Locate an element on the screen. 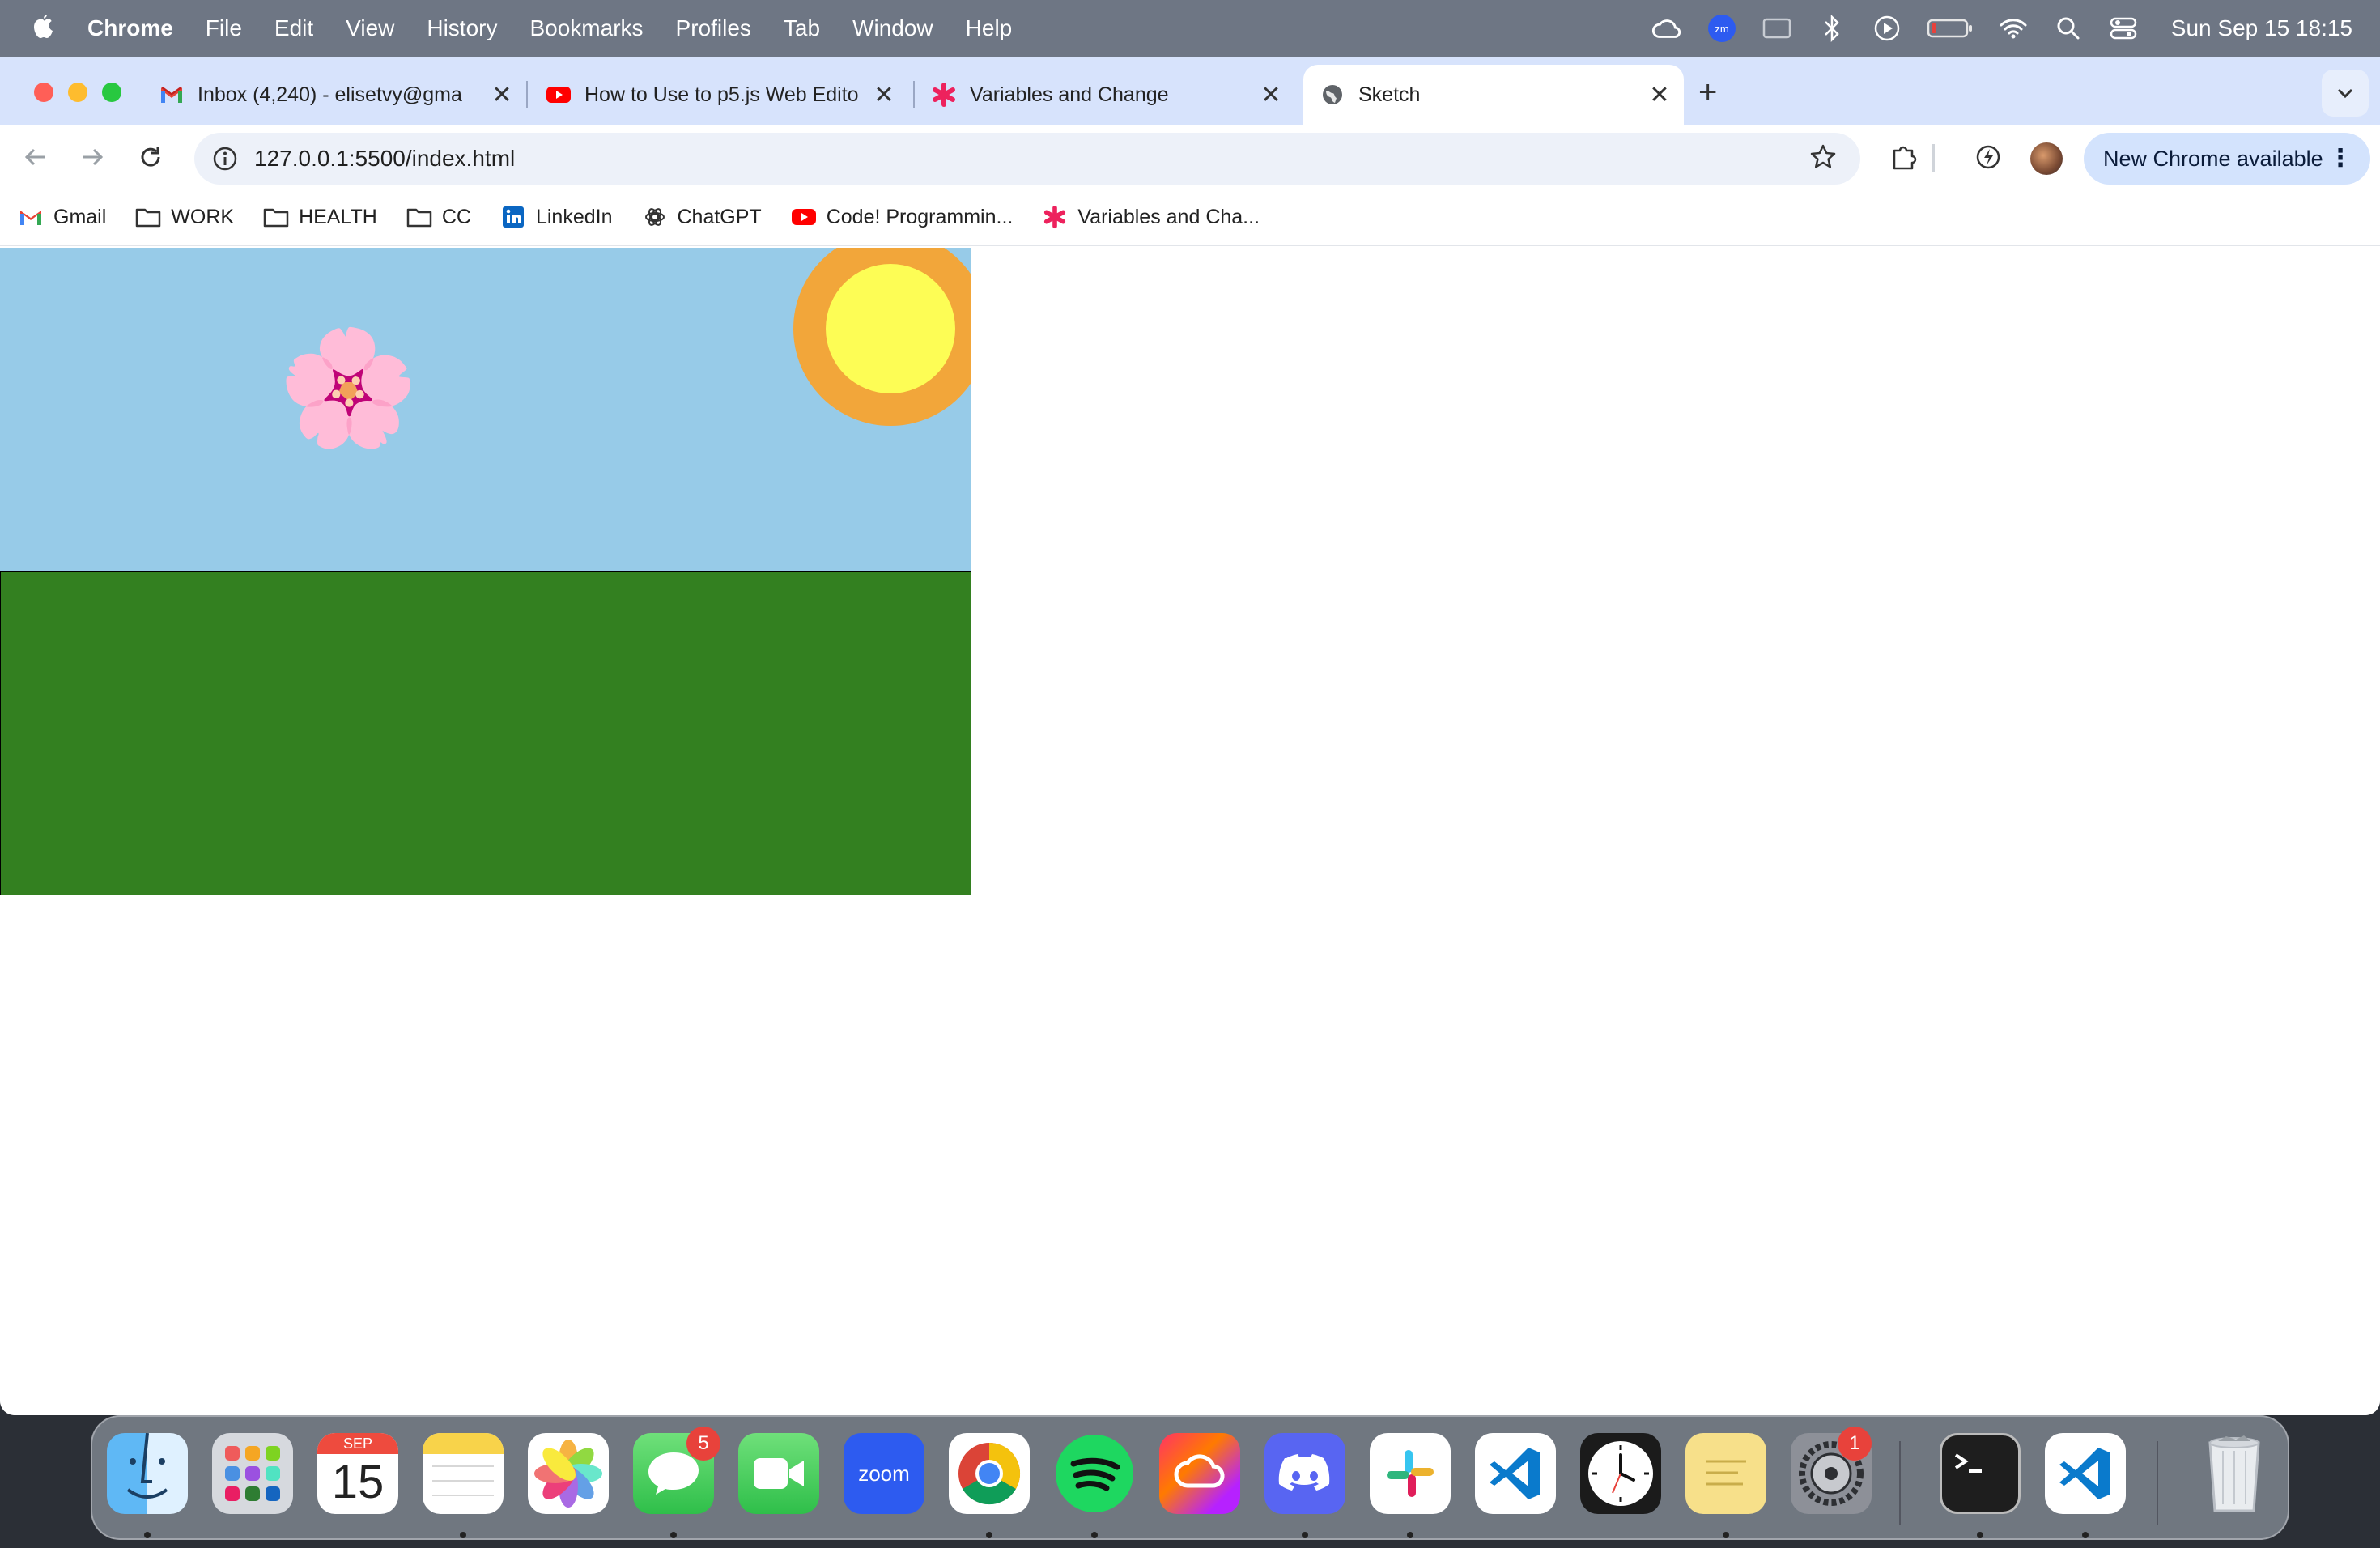  chrome-icon is located at coordinates (990, 1473).